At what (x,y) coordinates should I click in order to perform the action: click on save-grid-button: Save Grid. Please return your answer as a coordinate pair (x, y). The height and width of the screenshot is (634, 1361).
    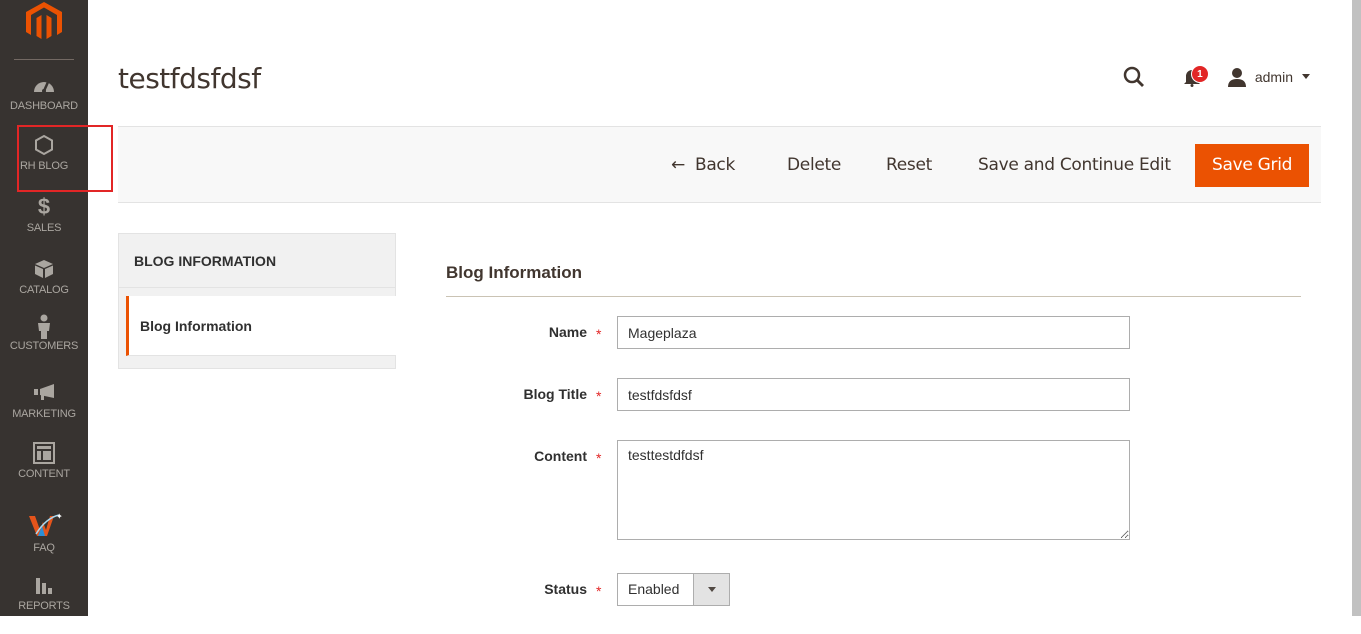
    Looking at the image, I should click on (1252, 165).